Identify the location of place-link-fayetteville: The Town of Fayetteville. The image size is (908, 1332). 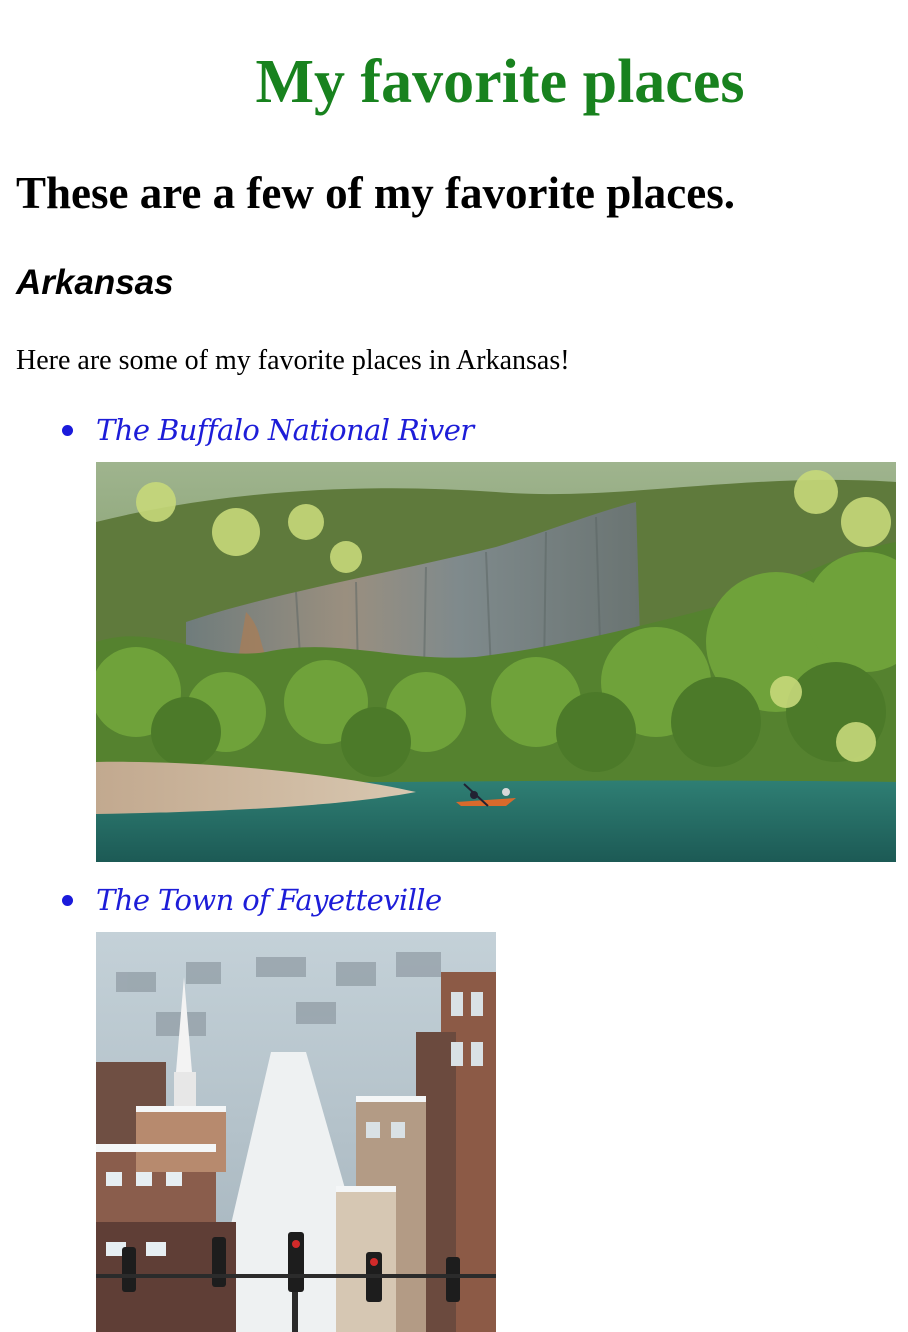
(269, 900).